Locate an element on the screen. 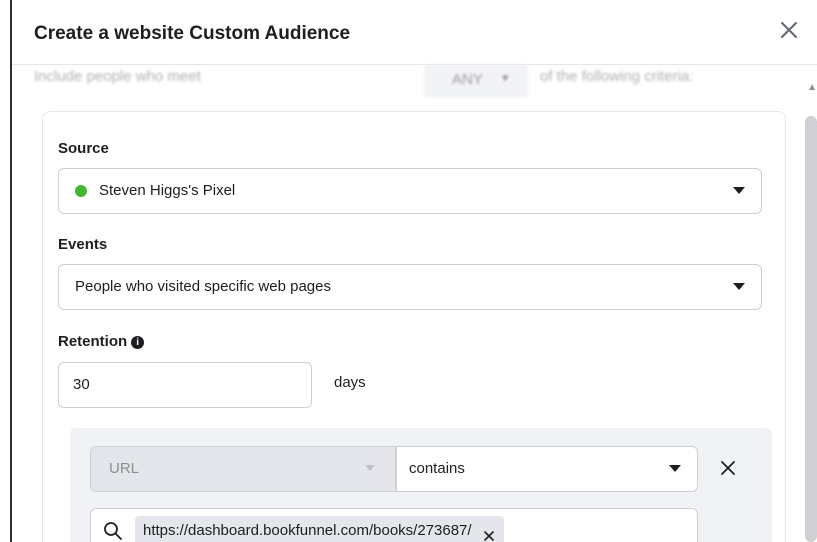 This screenshot has width=817, height=542. remove-token-icon is located at coordinates (489, 532).